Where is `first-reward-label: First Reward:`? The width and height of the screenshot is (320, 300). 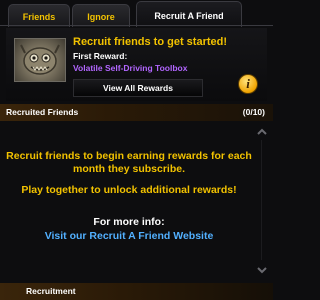 first-reward-label: First Reward: is located at coordinates (100, 56).